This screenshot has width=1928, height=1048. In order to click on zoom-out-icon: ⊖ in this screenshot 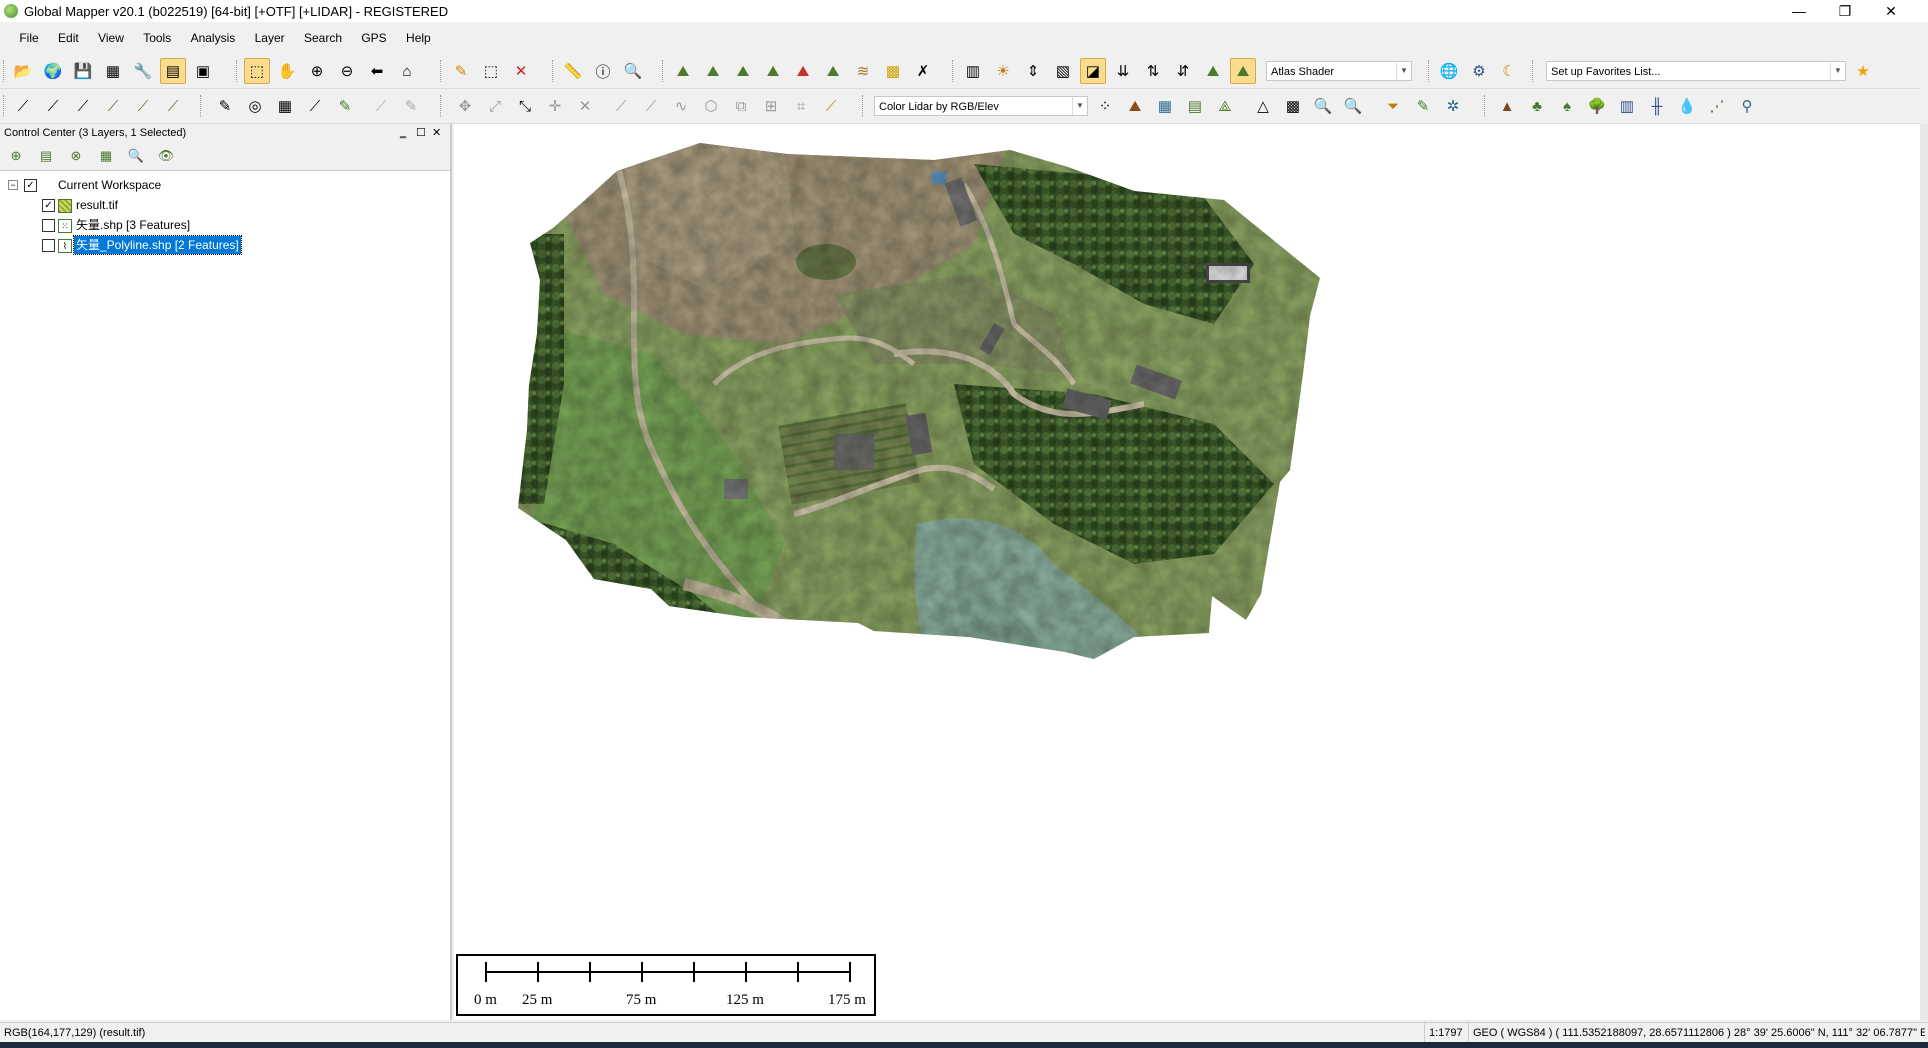, I will do `click(347, 71)`.